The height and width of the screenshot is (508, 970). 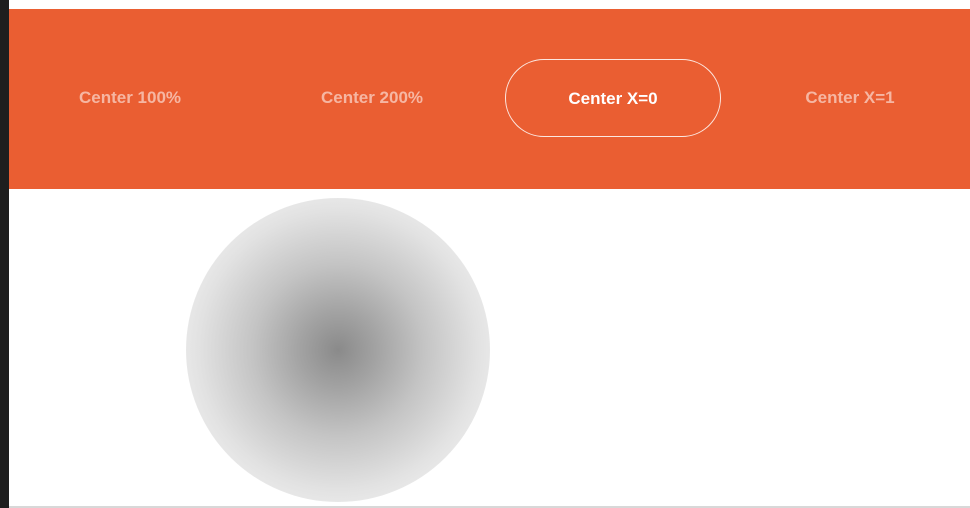 I want to click on window-left-border, so click(x=4, y=254).